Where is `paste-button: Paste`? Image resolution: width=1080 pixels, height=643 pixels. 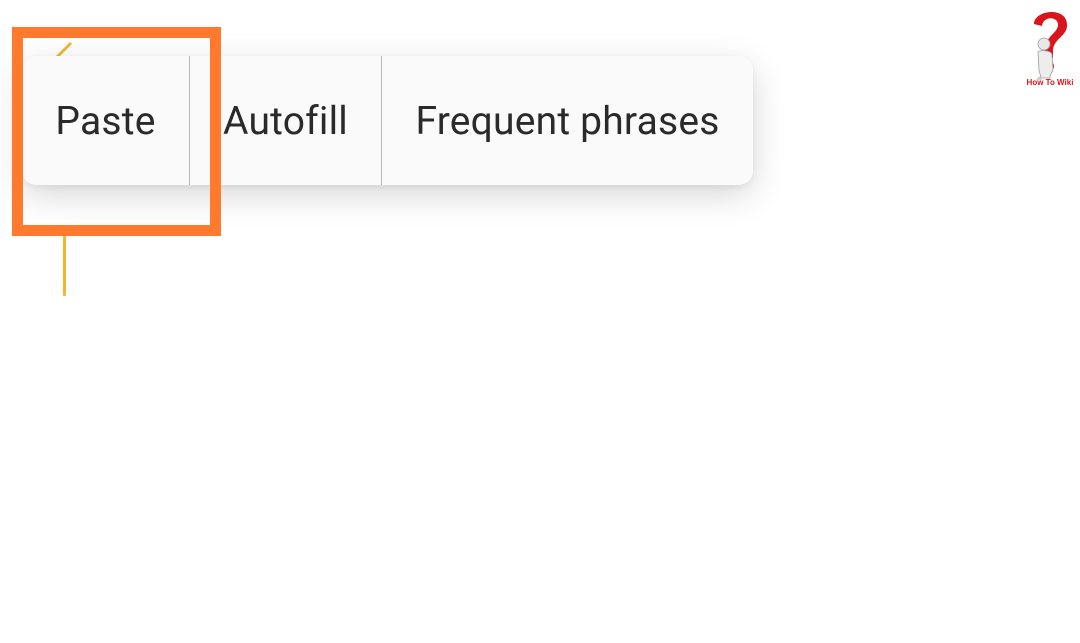 paste-button: Paste is located at coordinates (105, 120).